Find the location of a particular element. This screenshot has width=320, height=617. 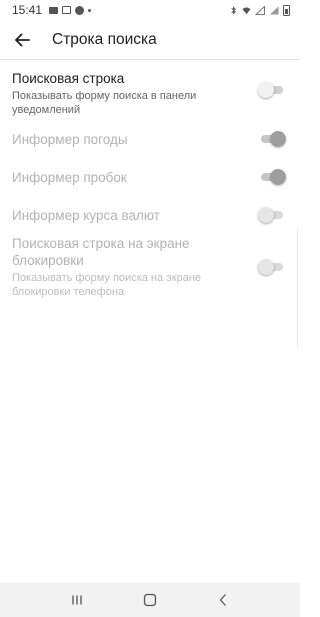

call-icon is located at coordinates (80, 10).